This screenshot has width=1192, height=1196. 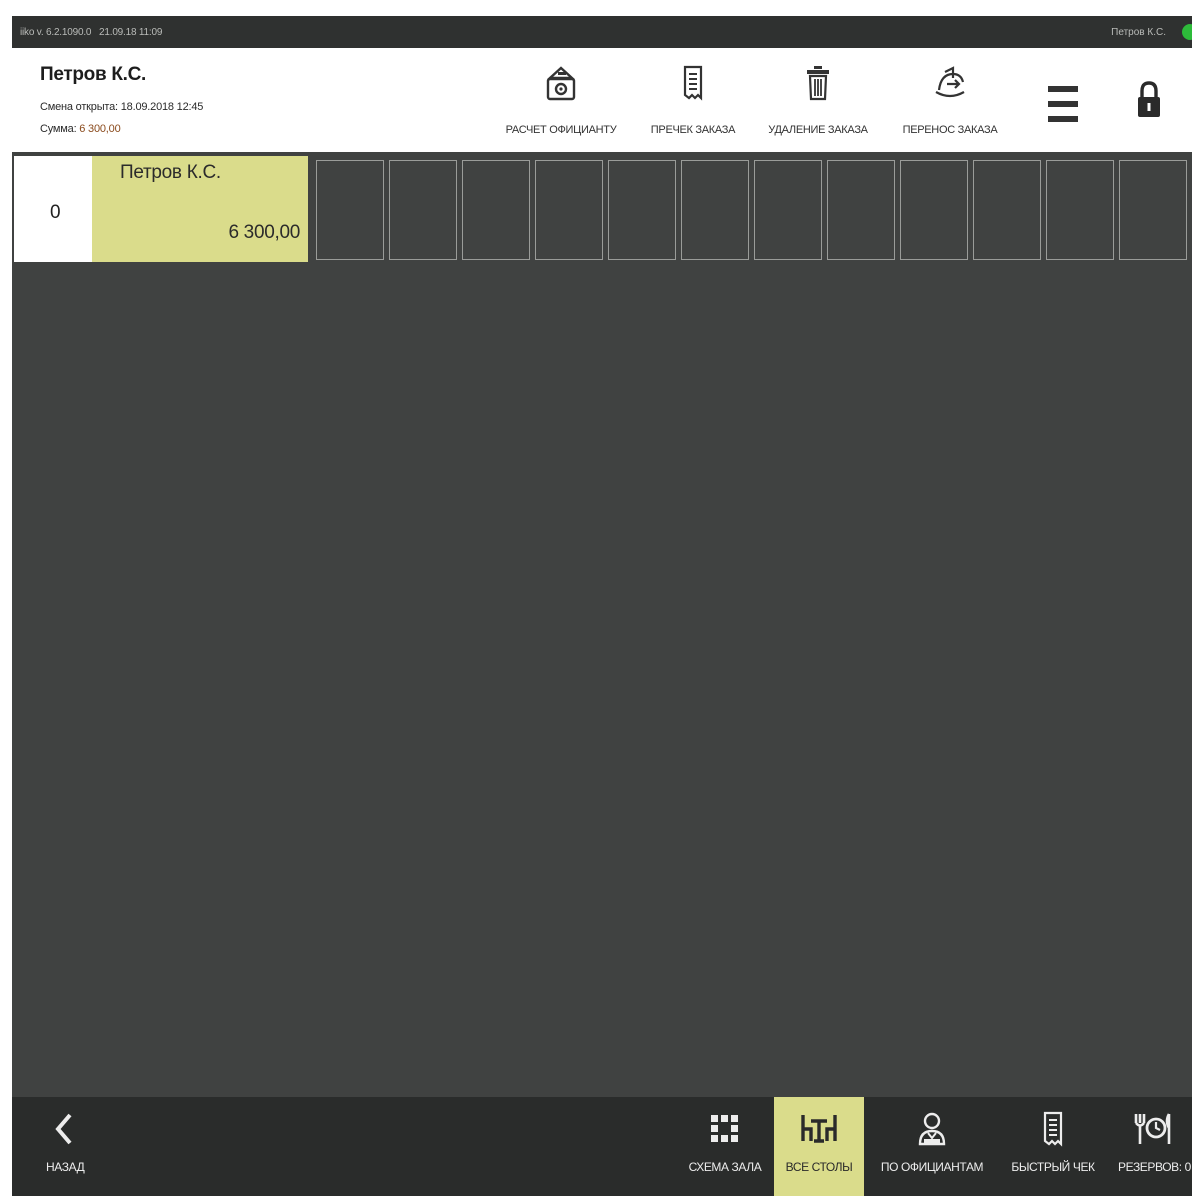 I want to click on back-button: НАЗАД, so click(x=69, y=1146).